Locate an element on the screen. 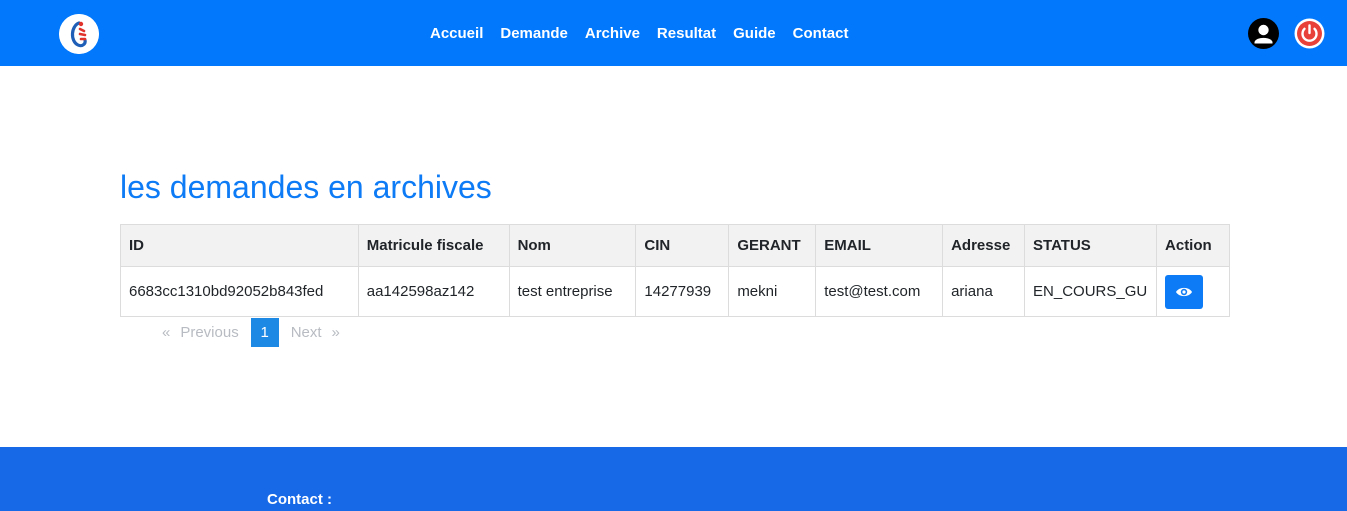 The height and width of the screenshot is (511, 1347). cell-action is located at coordinates (1193, 291).